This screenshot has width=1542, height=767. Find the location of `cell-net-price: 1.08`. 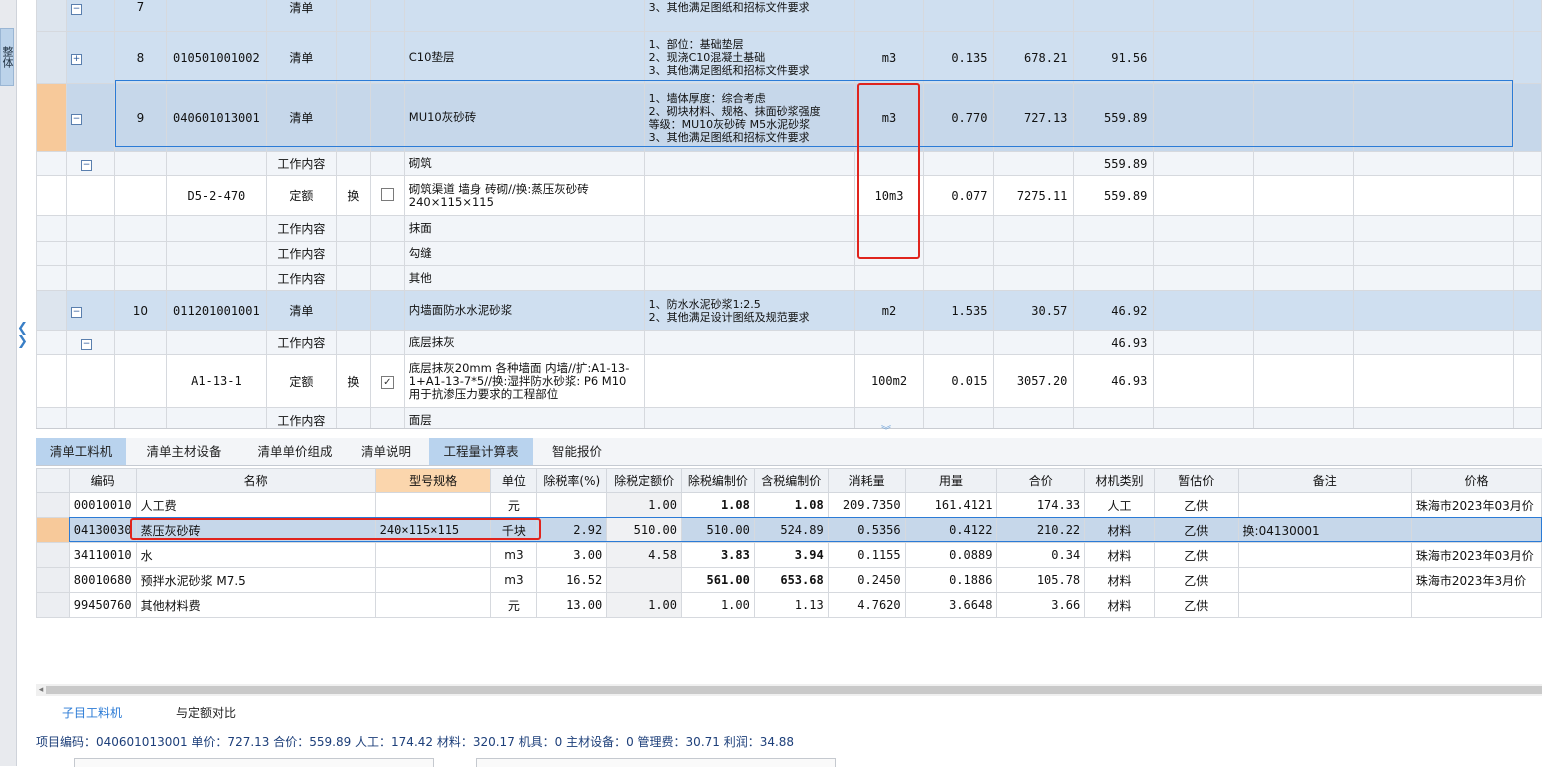

cell-net-price: 1.08 is located at coordinates (718, 505).